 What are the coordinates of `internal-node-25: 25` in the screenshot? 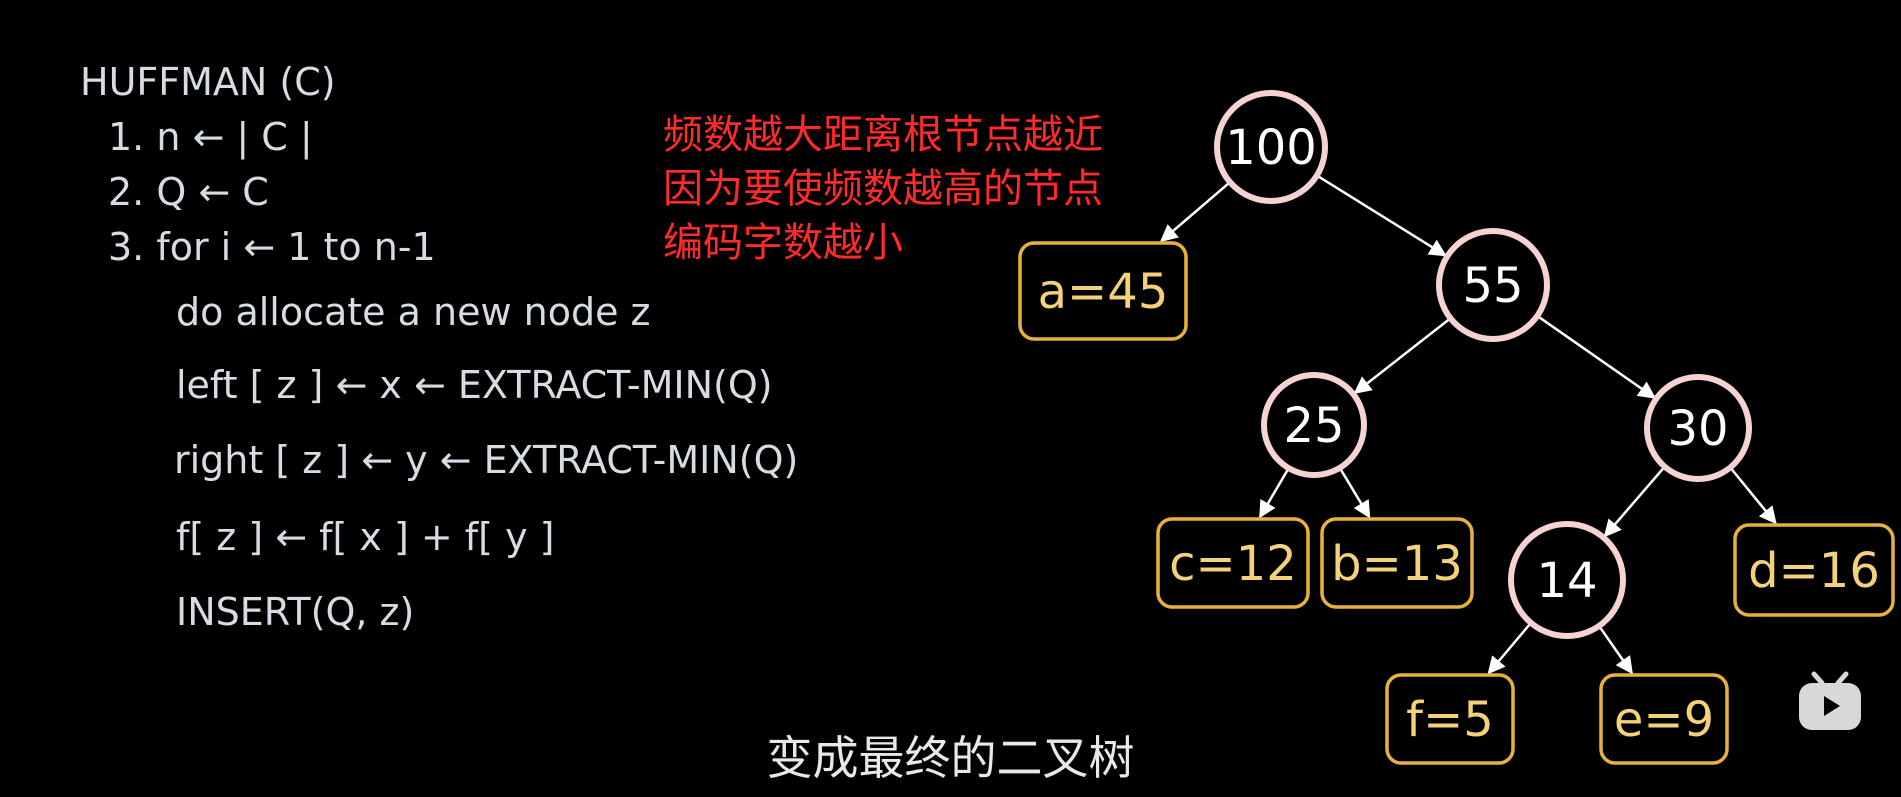 It's located at (1314, 425).